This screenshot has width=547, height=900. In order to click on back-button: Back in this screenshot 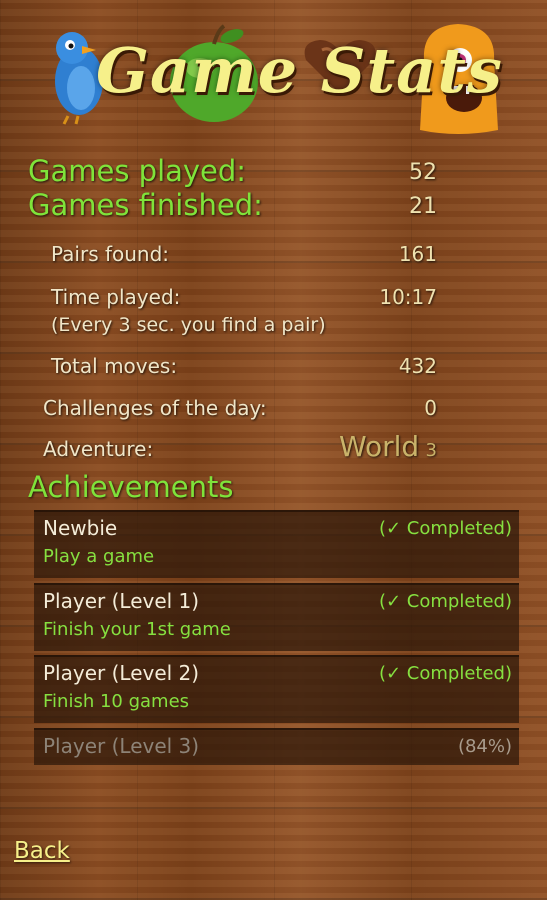, I will do `click(42, 851)`.